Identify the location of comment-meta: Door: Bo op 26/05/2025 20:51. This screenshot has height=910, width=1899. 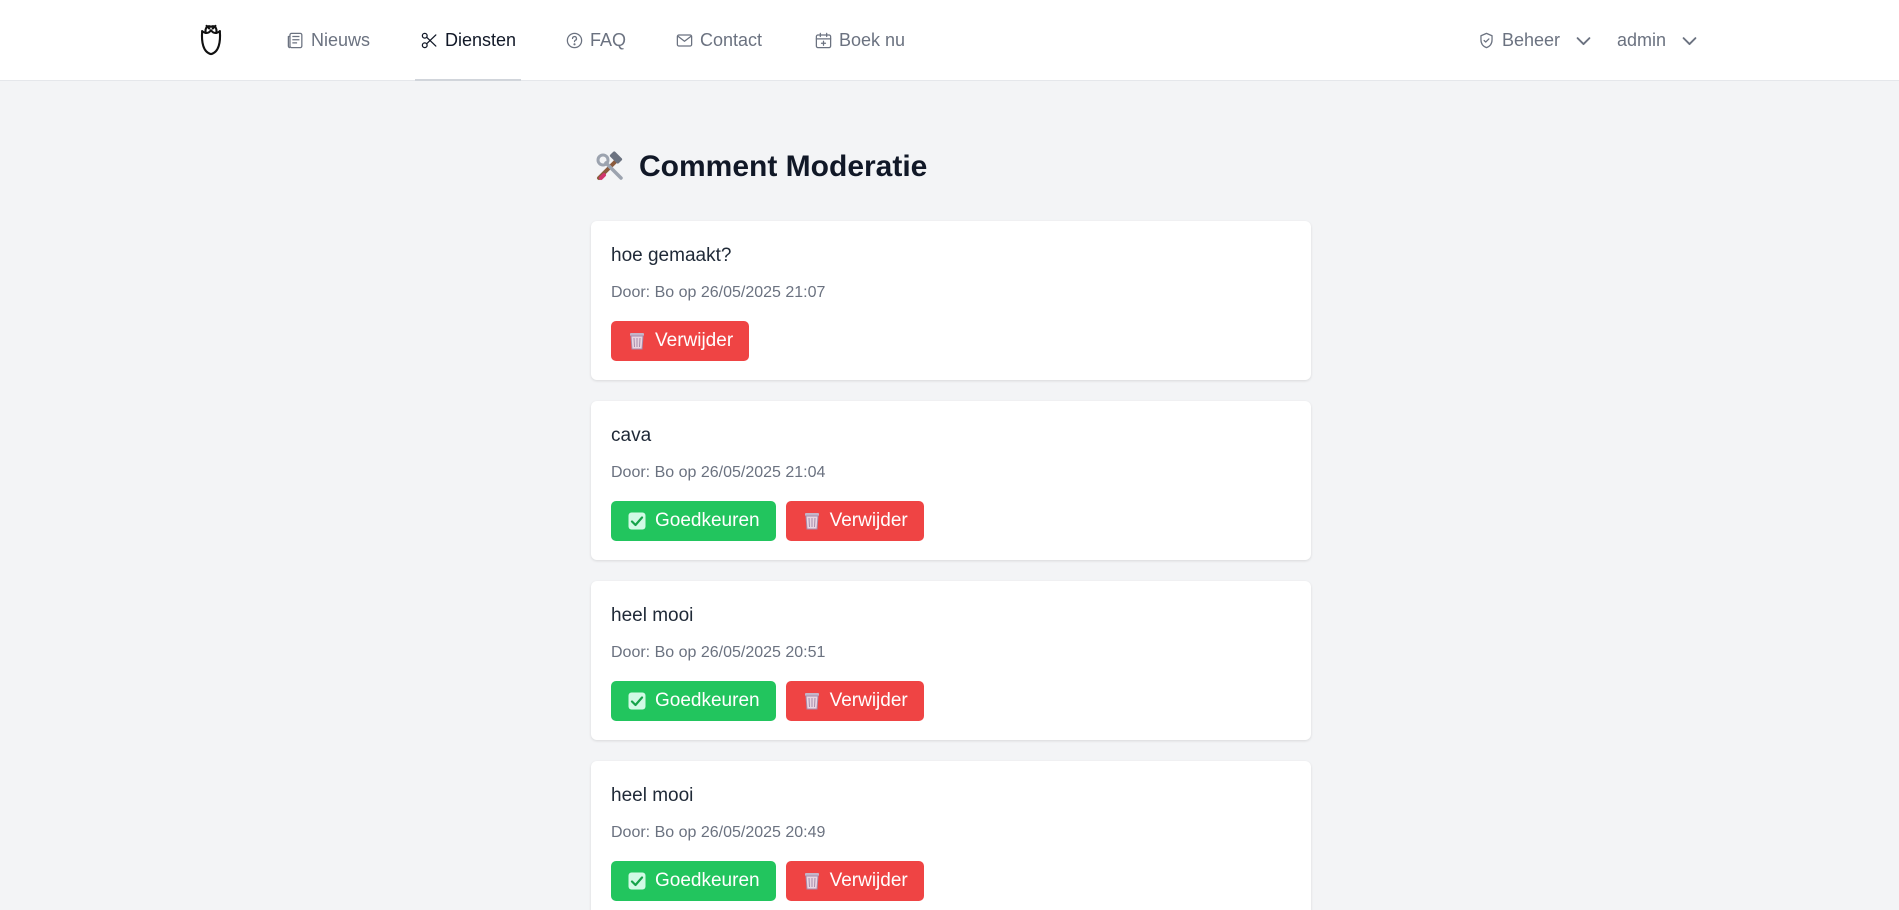
(718, 652).